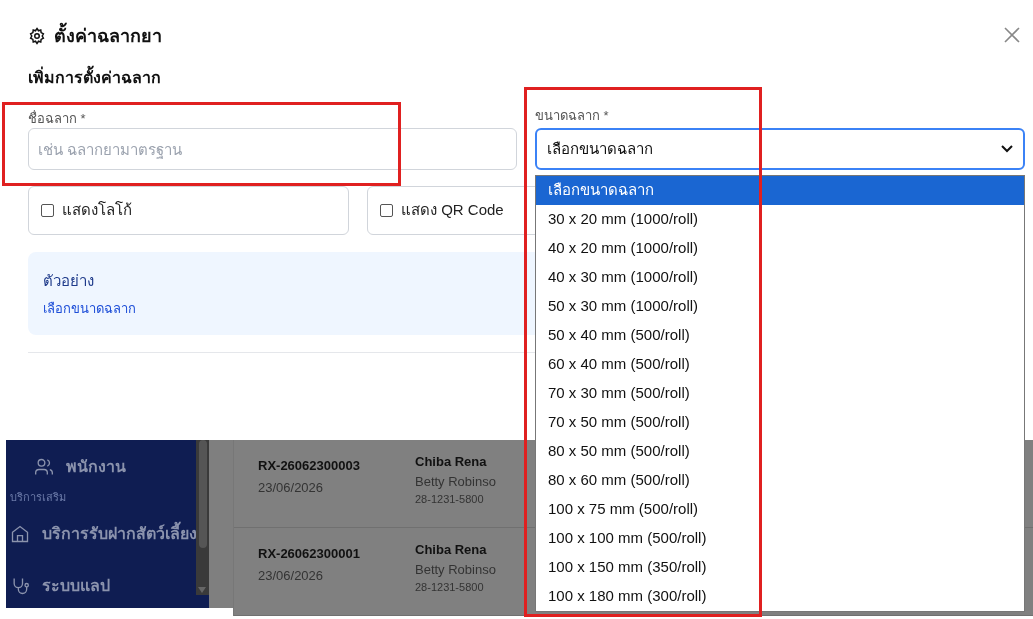 The width and height of the screenshot is (1033, 619). I want to click on dialog-title: ตั้งค่าฉลากยา, so click(108, 36).